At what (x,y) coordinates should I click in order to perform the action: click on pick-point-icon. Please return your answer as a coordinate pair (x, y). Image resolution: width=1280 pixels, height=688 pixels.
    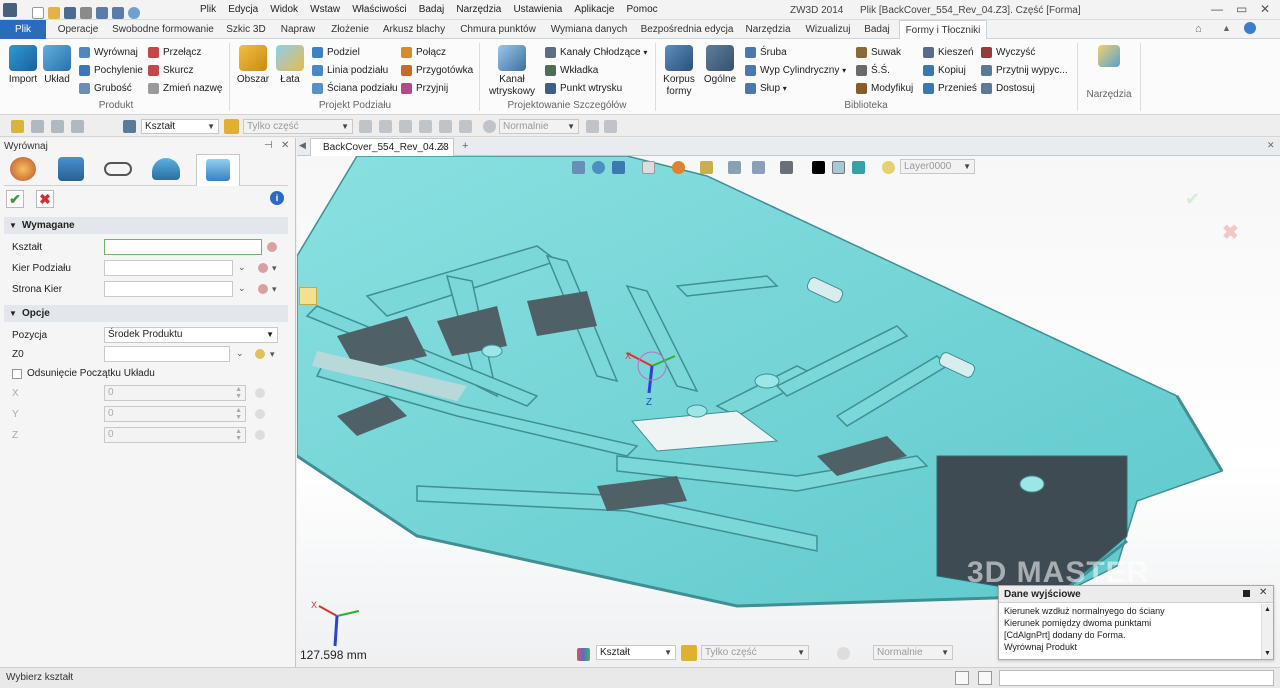
    Looking at the image, I should click on (260, 435).